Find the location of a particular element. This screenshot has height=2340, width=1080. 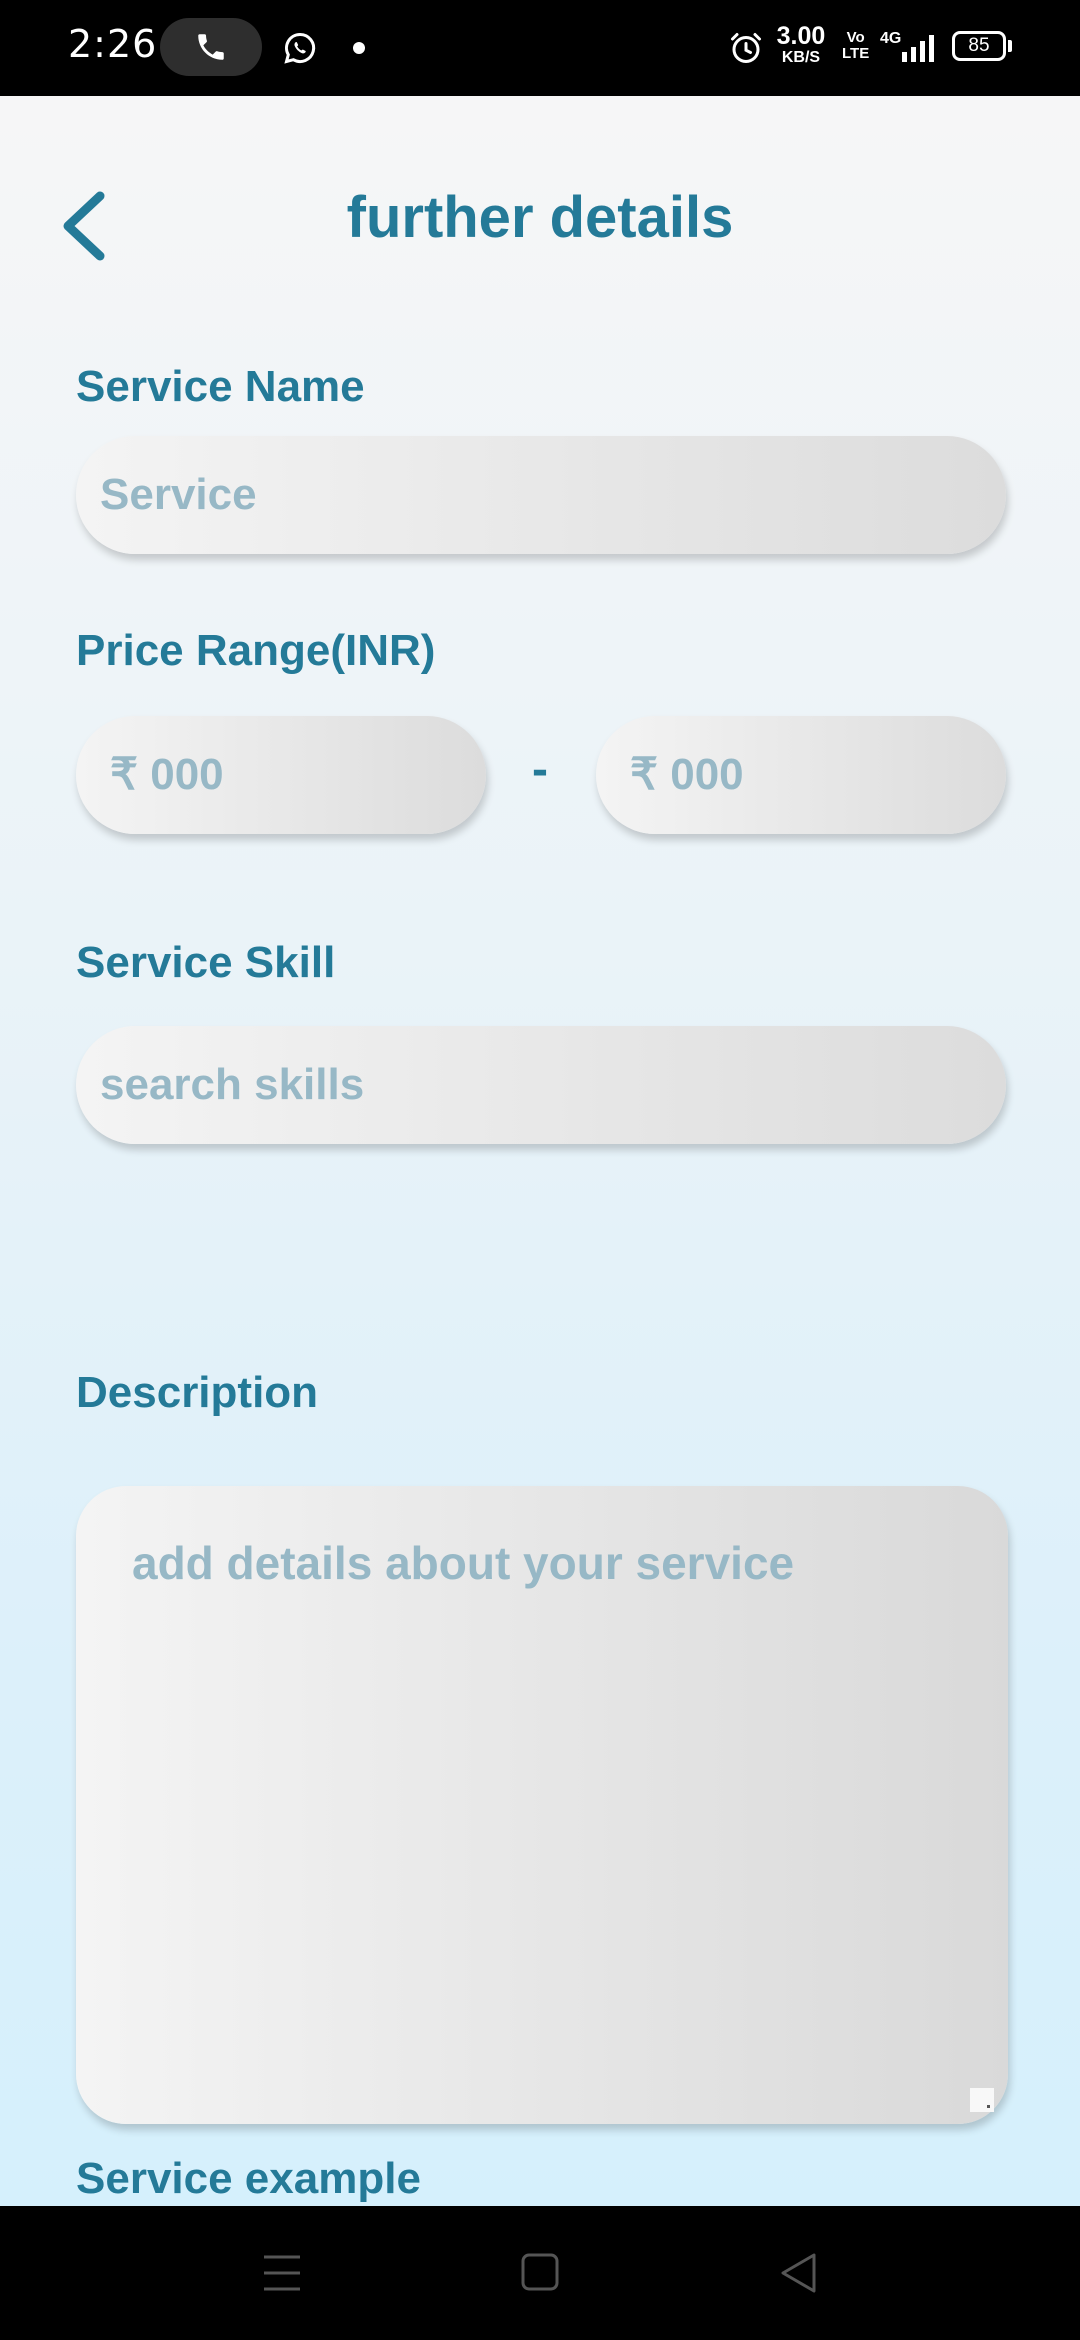

skill-search-placeholder: search skills is located at coordinates (232, 1084).